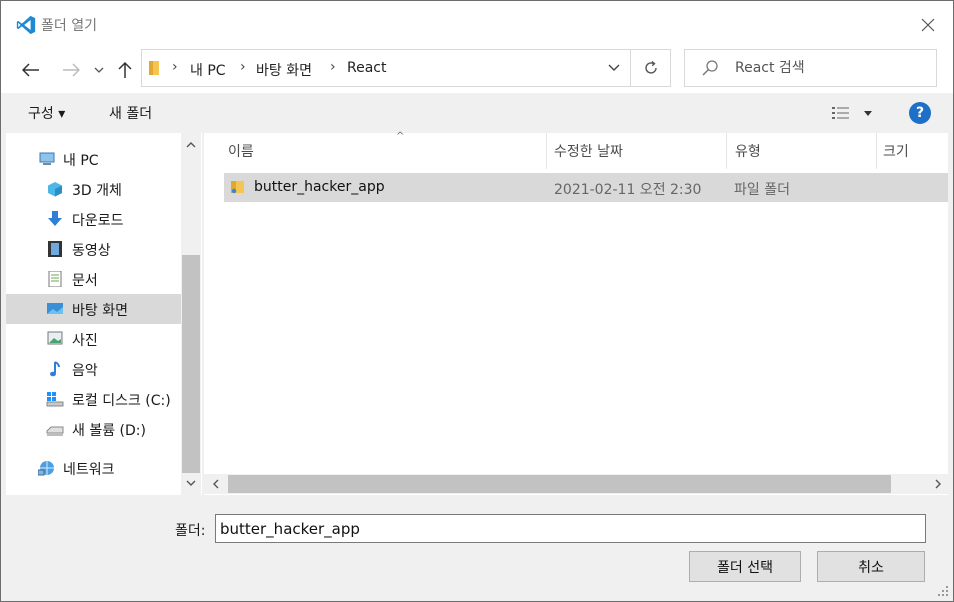 The image size is (954, 602). What do you see at coordinates (284, 70) in the screenshot?
I see `breadcrumb-desktop: 바탕 화면` at bounding box center [284, 70].